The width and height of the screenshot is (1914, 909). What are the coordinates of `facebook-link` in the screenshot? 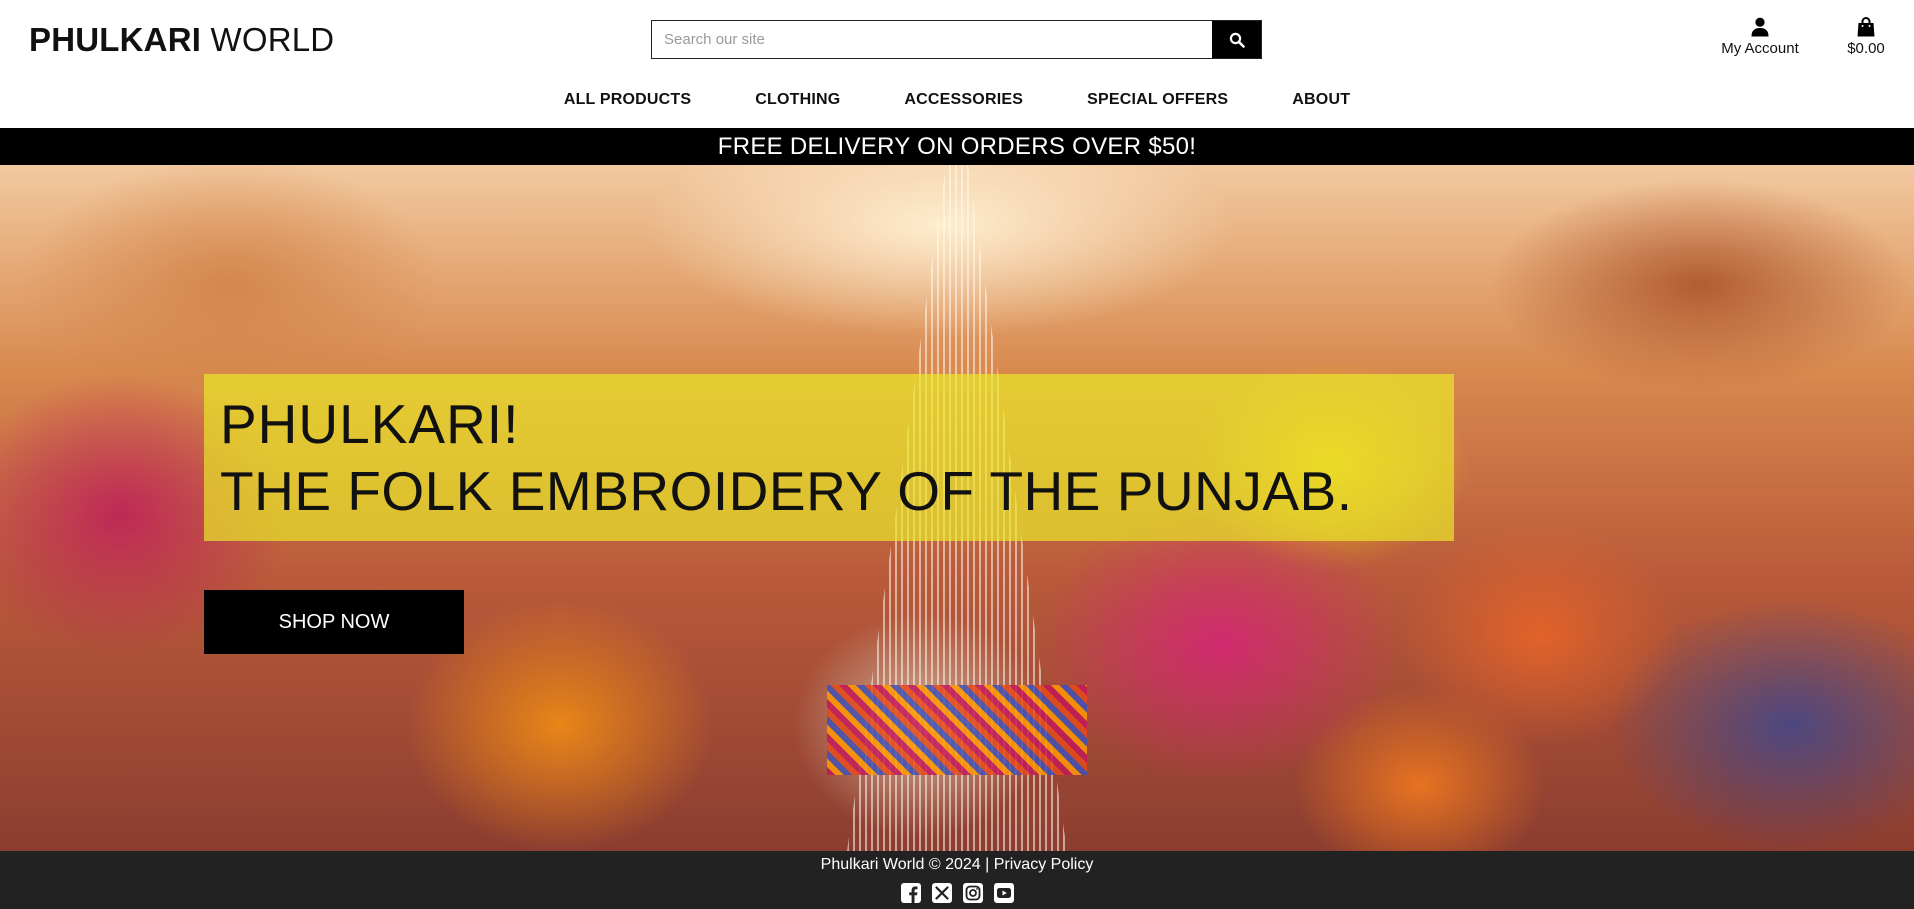 It's located at (911, 893).